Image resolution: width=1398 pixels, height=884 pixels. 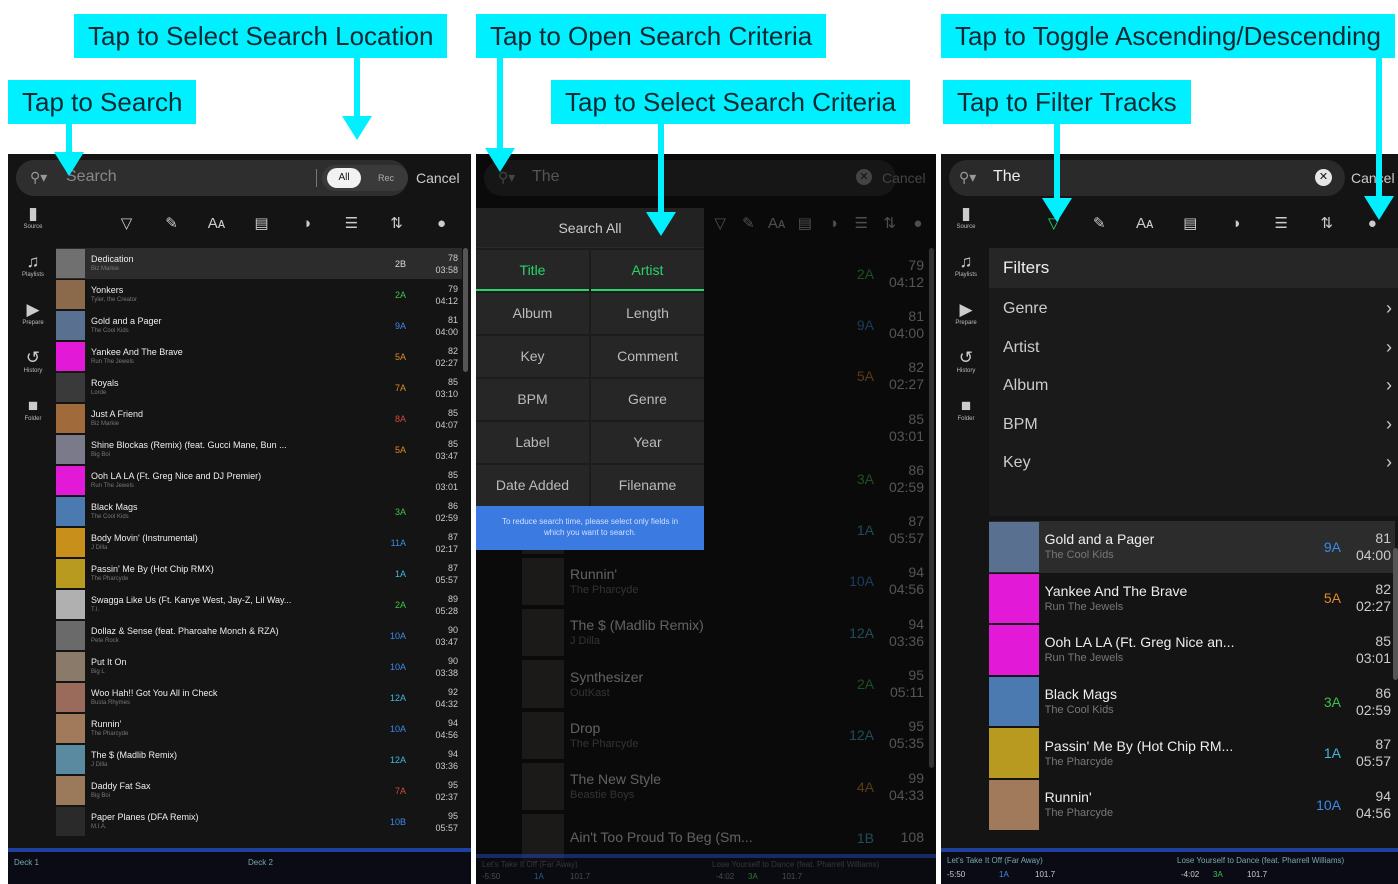 What do you see at coordinates (532, 356) in the screenshot?
I see `criteria-key: Key` at bounding box center [532, 356].